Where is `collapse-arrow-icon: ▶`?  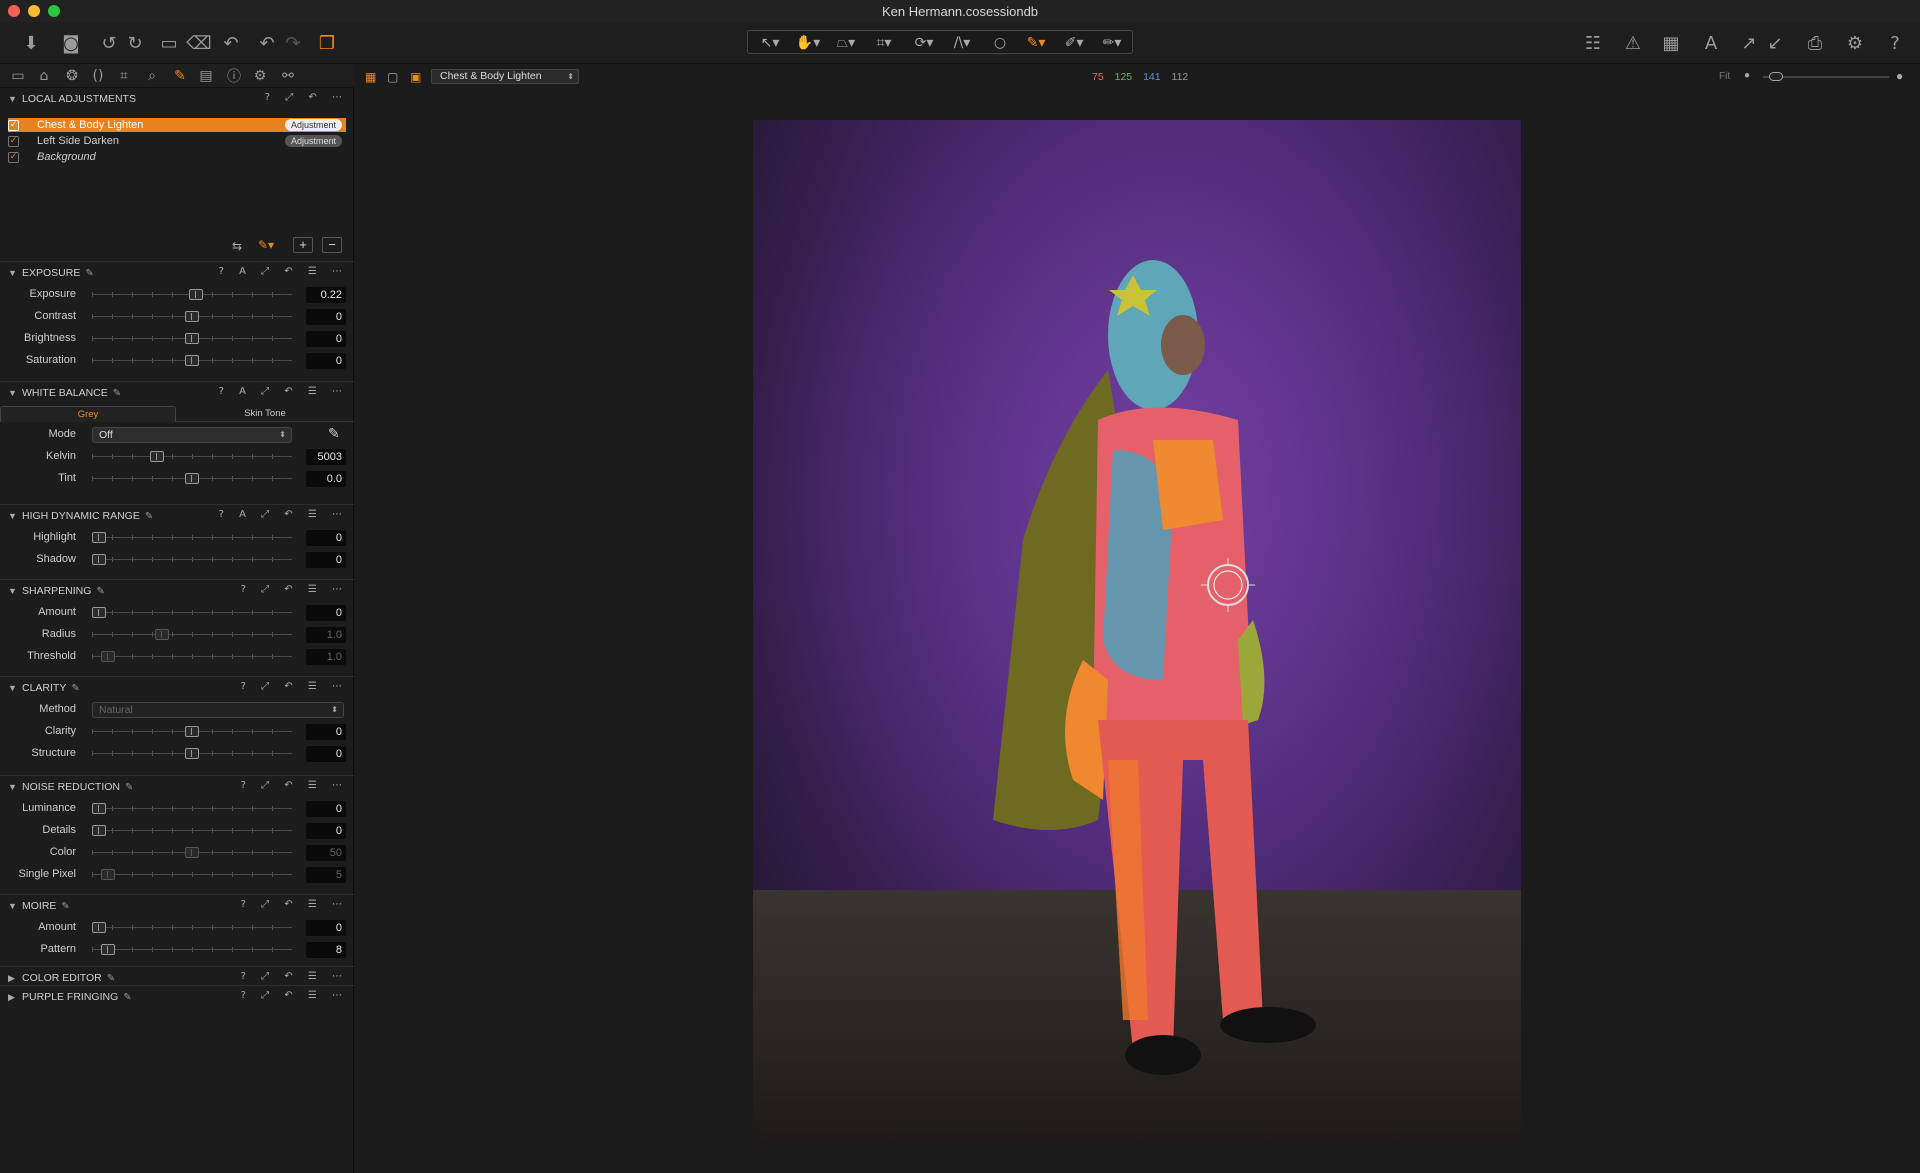
collapse-arrow-icon: ▶ is located at coordinates (13, 997).